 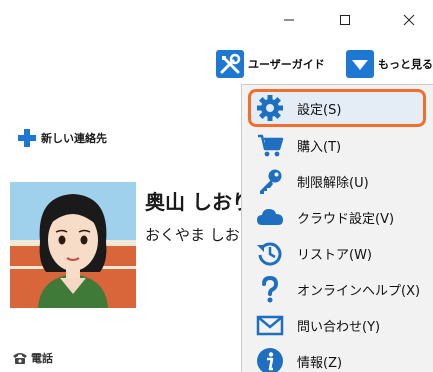 I want to click on menu-item-label: 制限解除(U), so click(x=333, y=183).